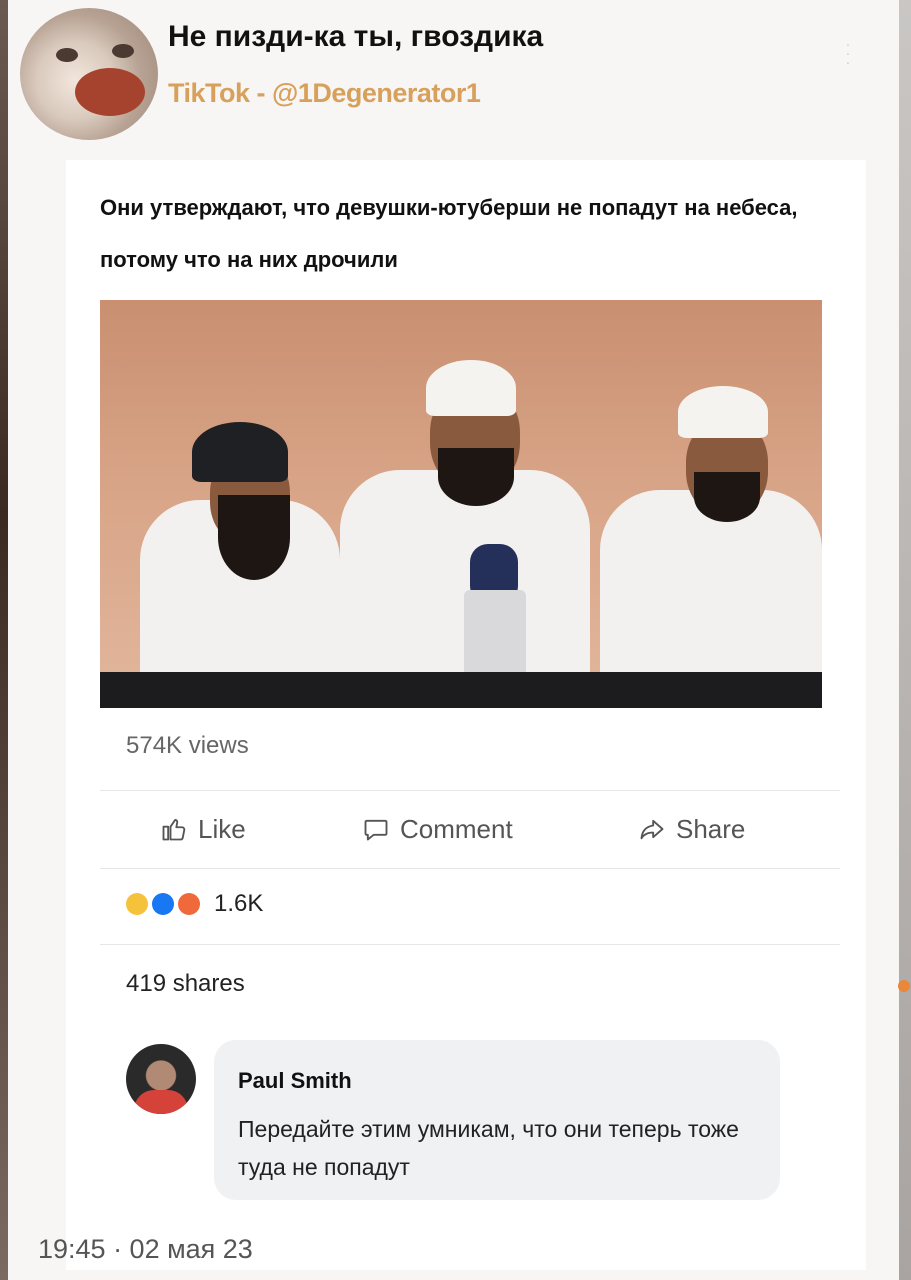  I want to click on speech-bubble-icon, so click(376, 830).